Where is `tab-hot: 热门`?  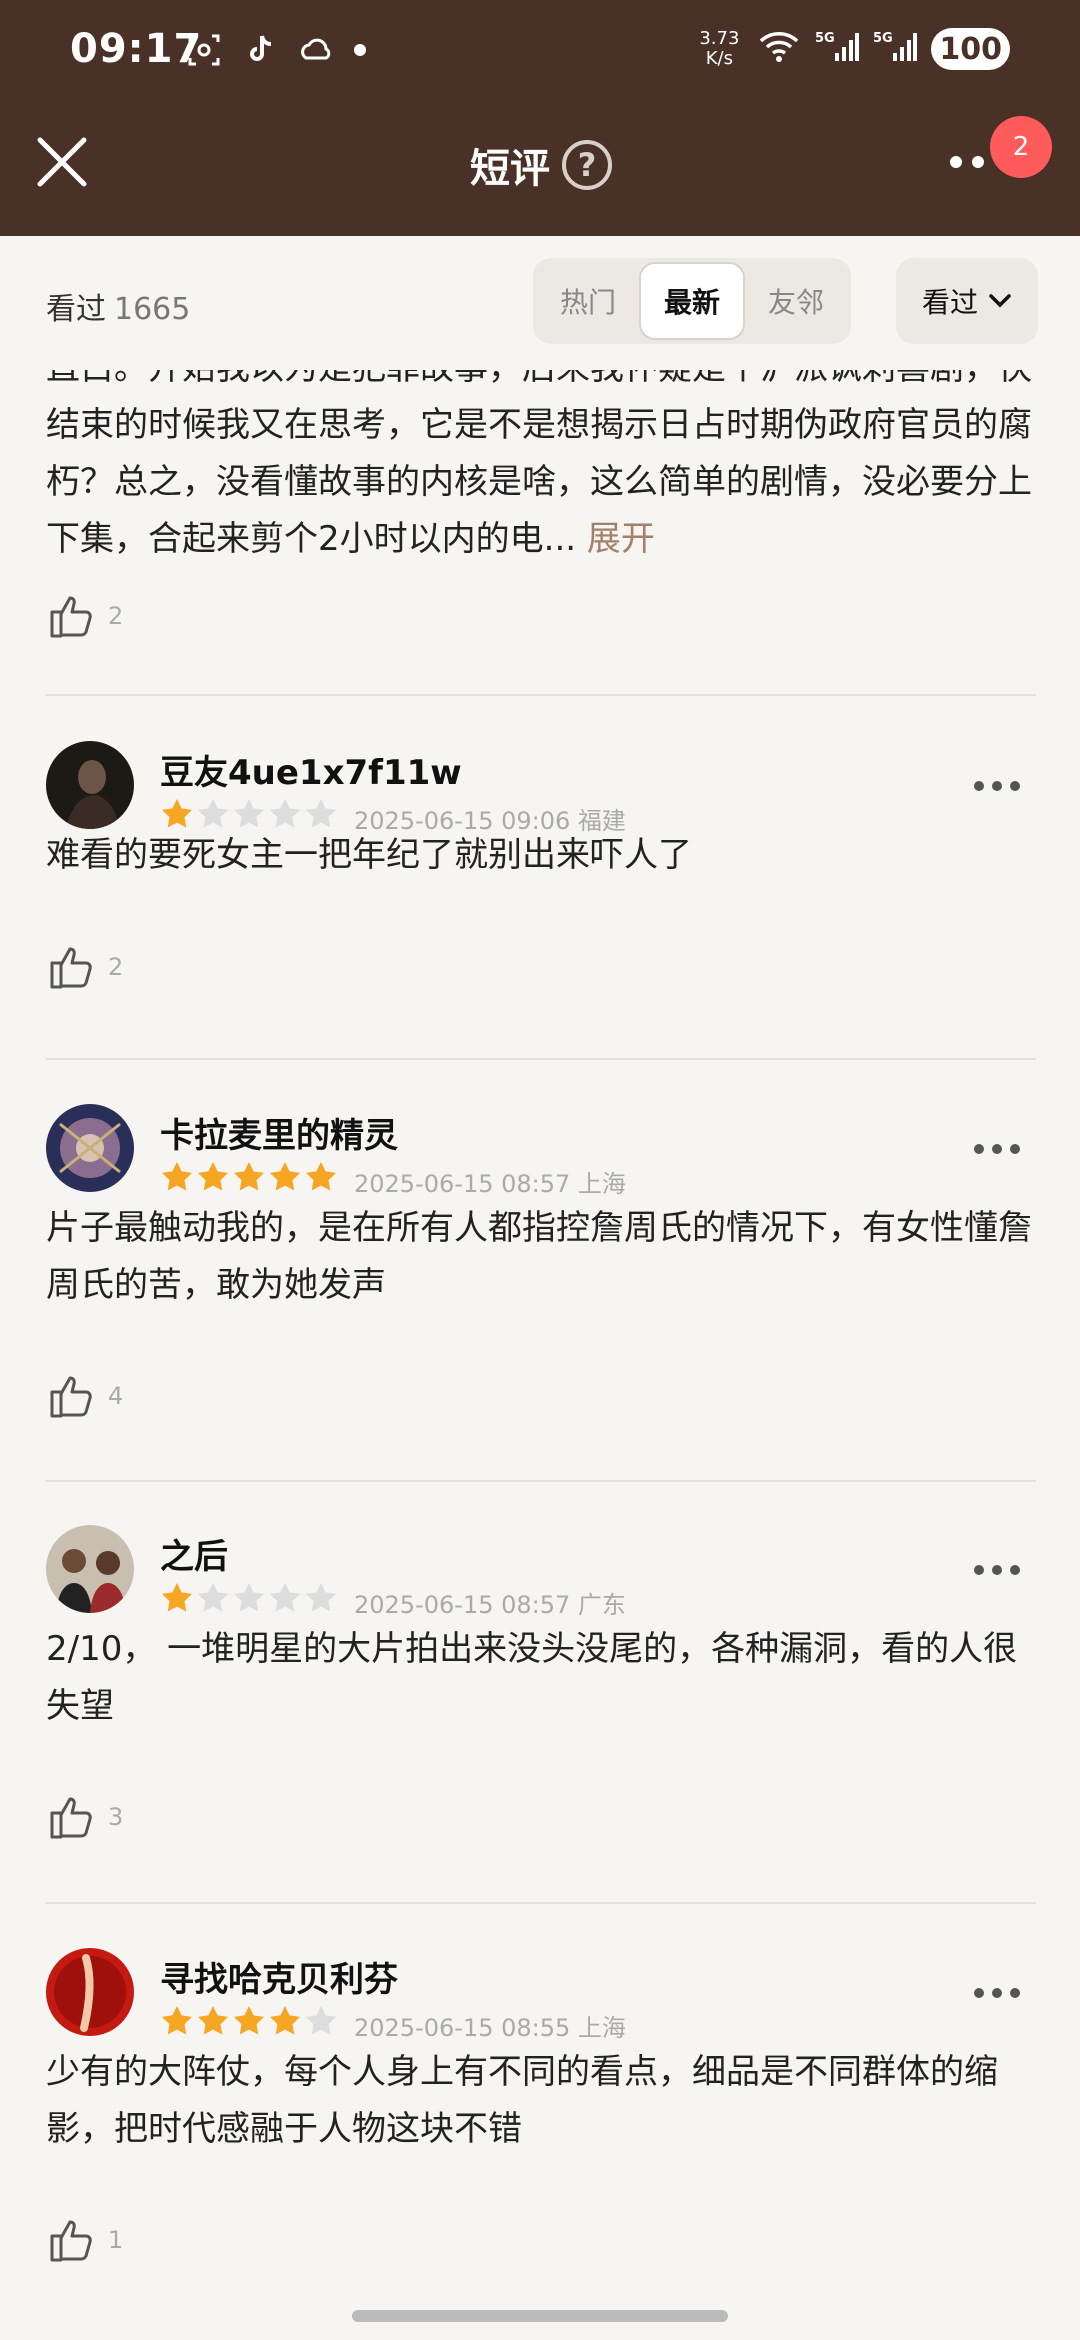
tab-hot: 热门 is located at coordinates (588, 301).